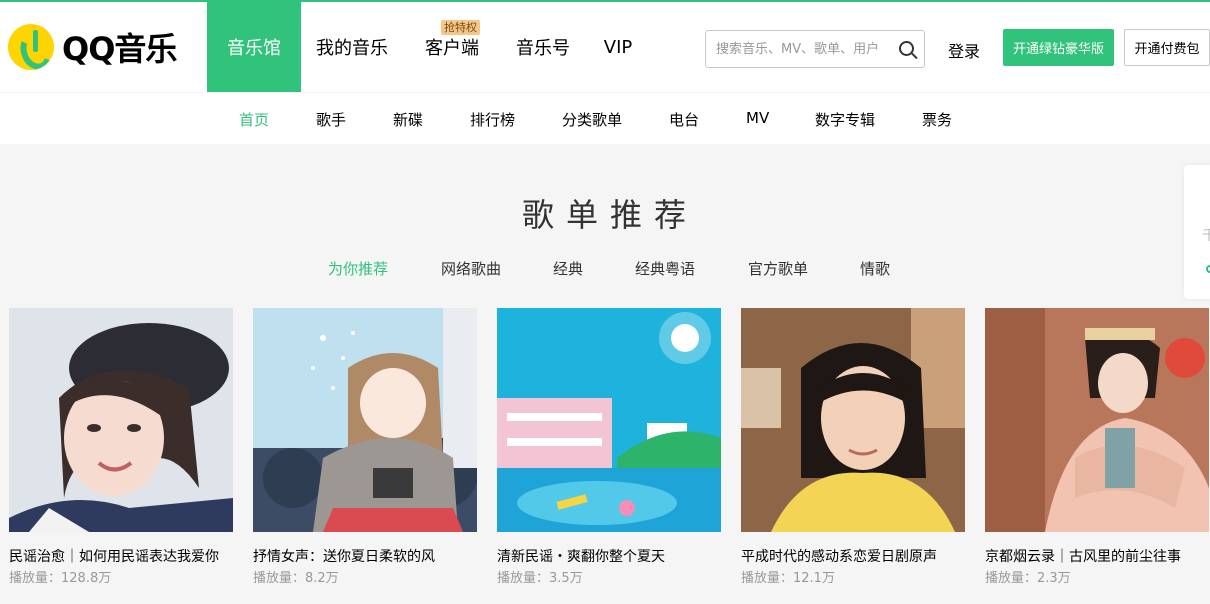  What do you see at coordinates (797, 49) in the screenshot?
I see `search-input` at bounding box center [797, 49].